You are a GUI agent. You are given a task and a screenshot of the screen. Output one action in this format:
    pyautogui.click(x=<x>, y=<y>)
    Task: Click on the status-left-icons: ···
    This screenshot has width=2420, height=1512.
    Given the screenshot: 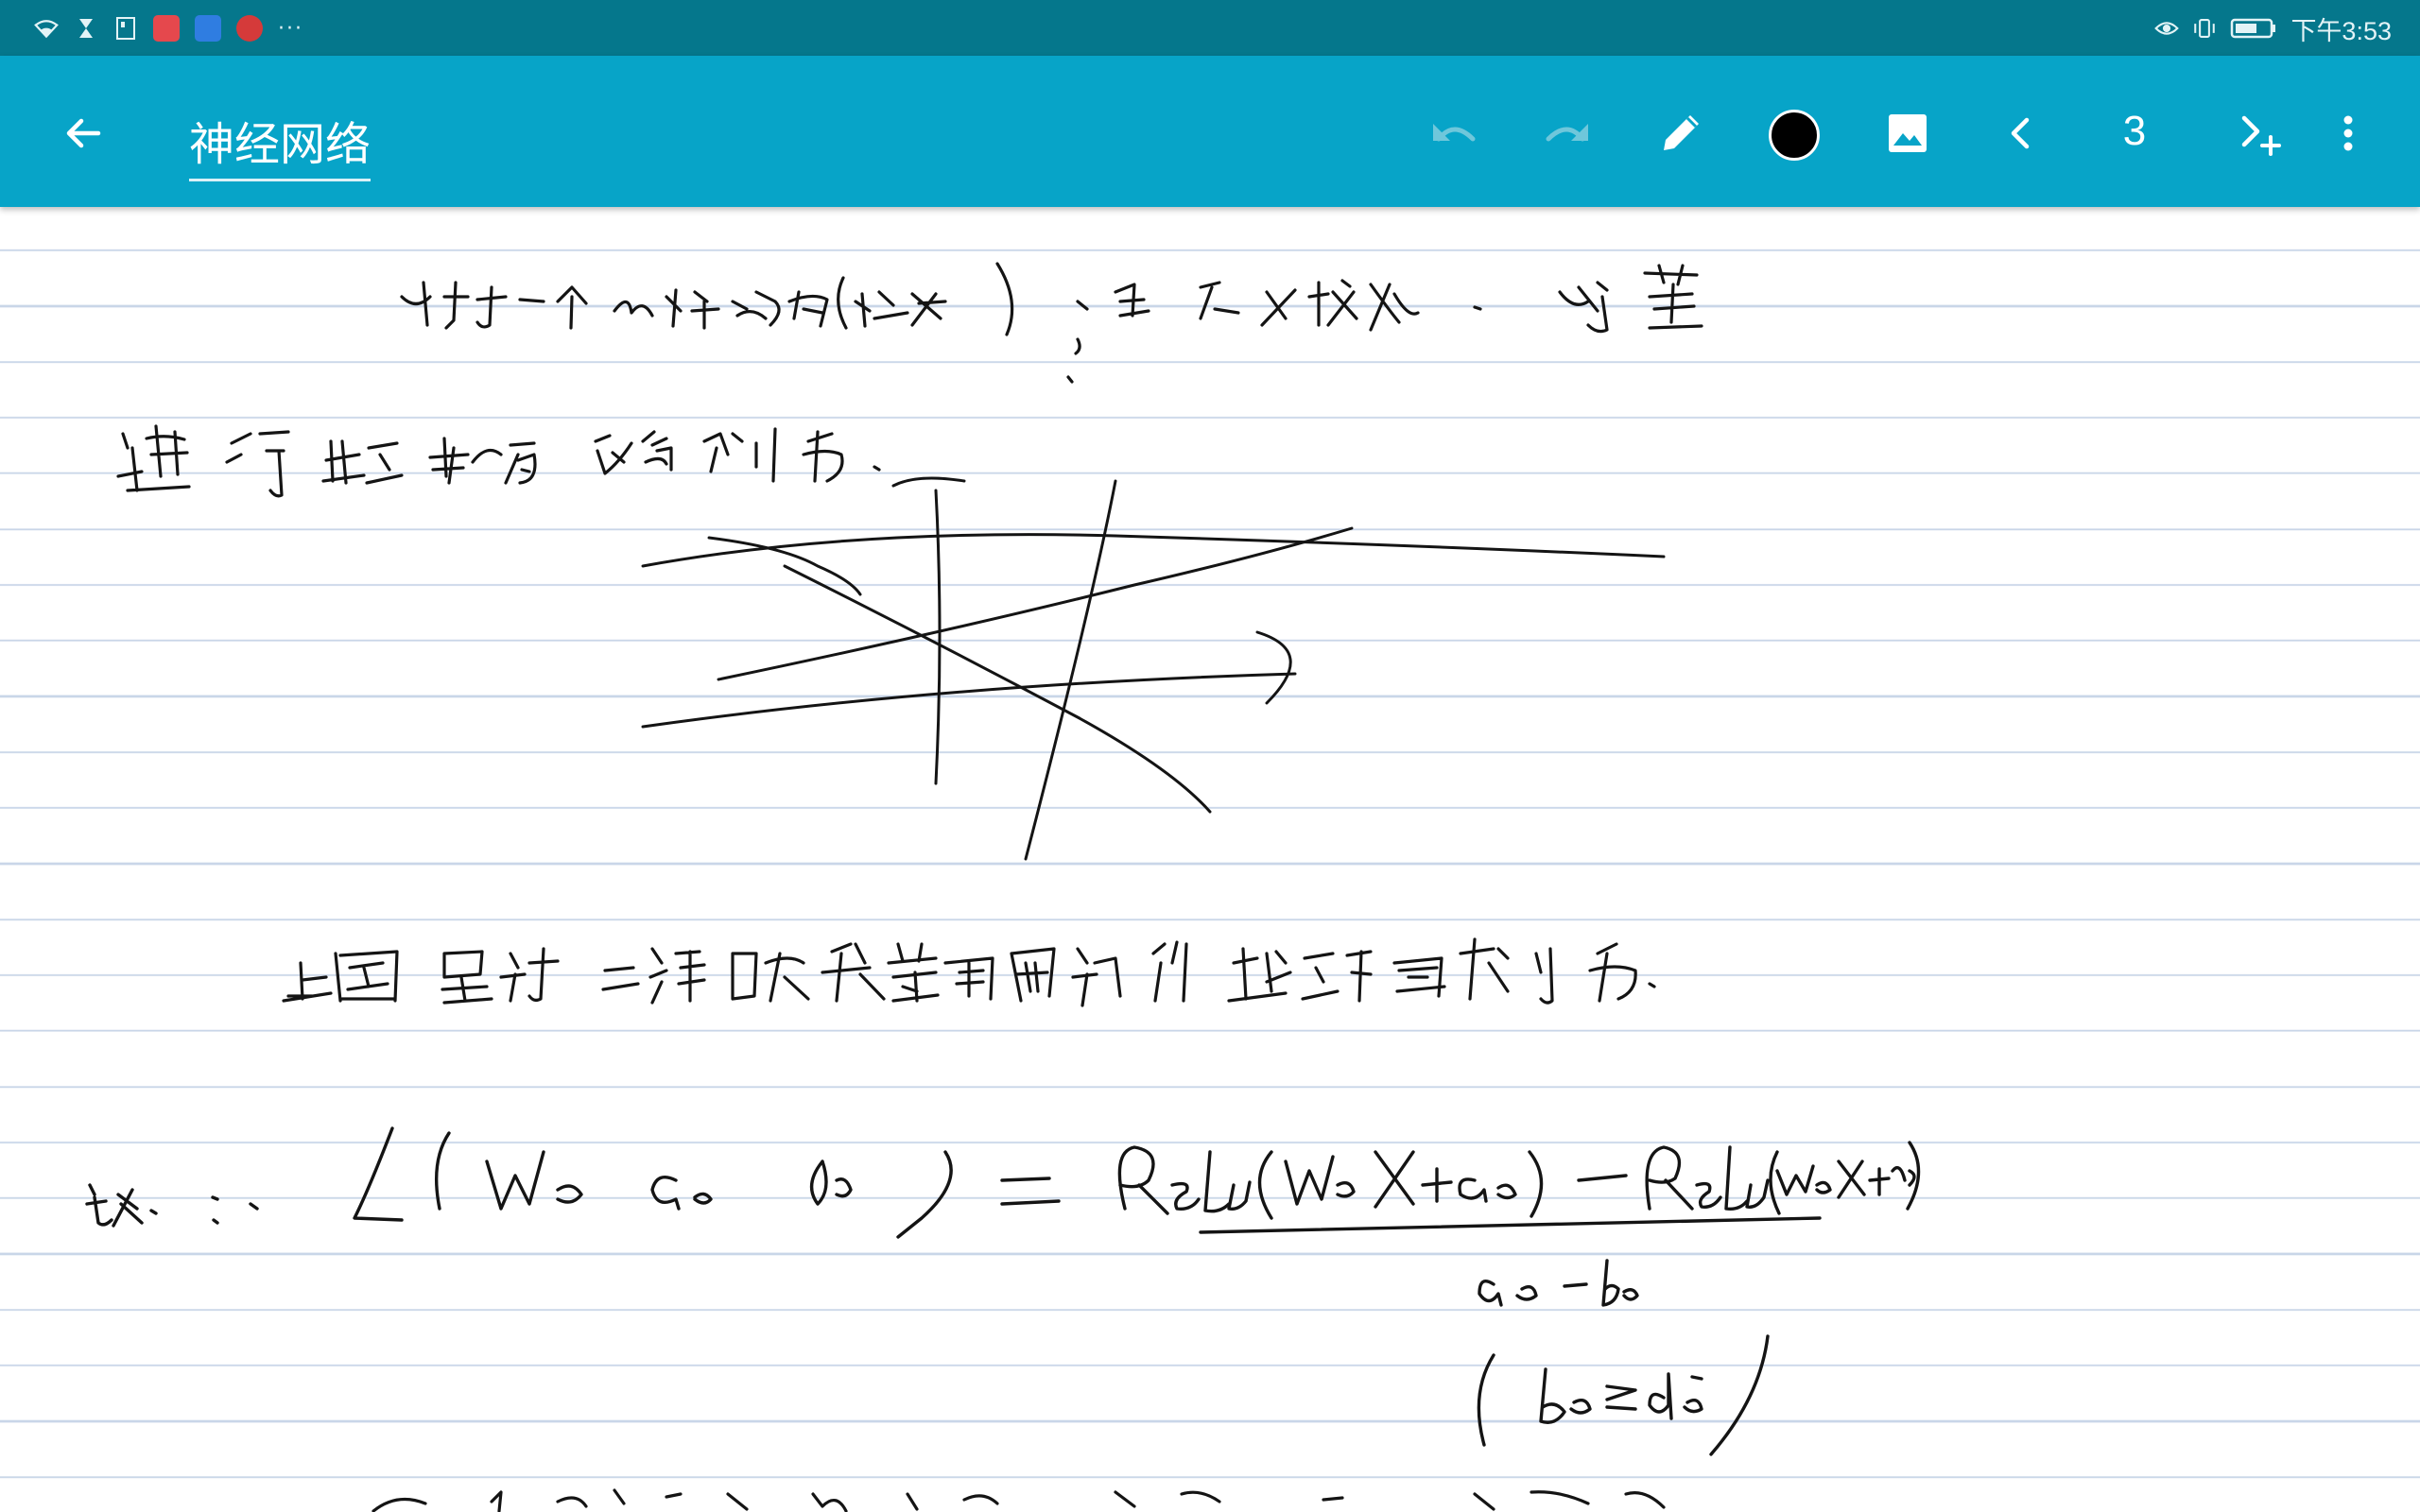 What is the action you would take?
    pyautogui.click(x=169, y=28)
    